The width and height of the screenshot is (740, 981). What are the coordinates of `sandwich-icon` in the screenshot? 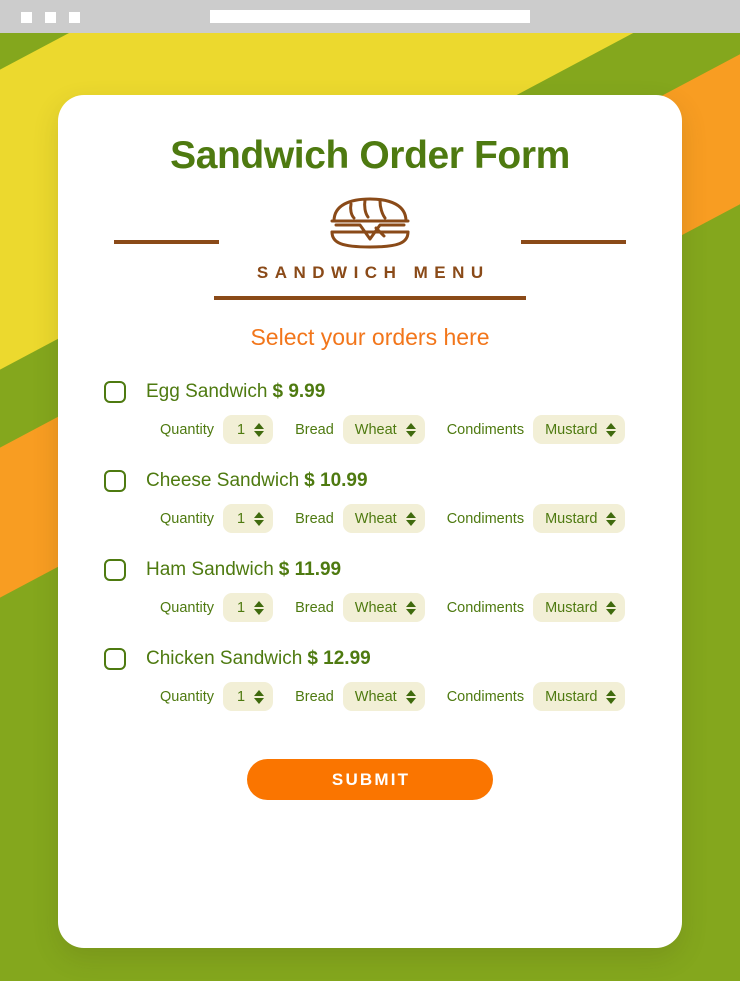 It's located at (370, 223).